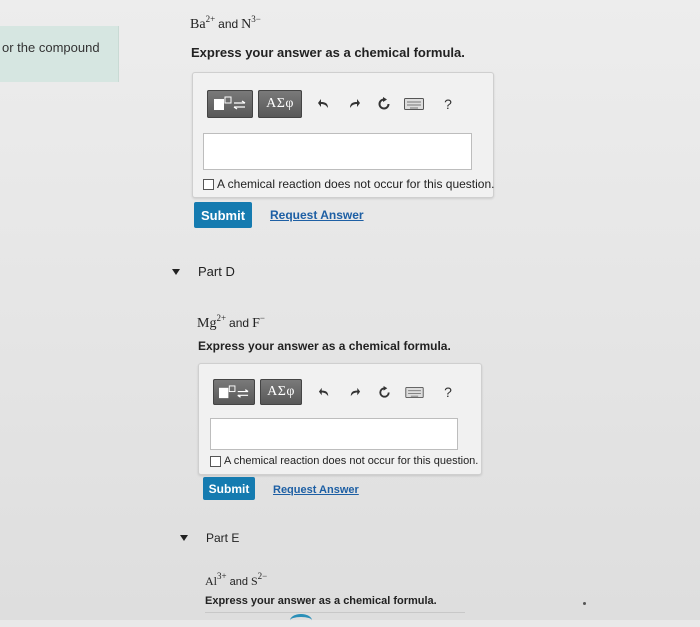  I want to click on request-answer-link-c: Request Answer, so click(317, 215).